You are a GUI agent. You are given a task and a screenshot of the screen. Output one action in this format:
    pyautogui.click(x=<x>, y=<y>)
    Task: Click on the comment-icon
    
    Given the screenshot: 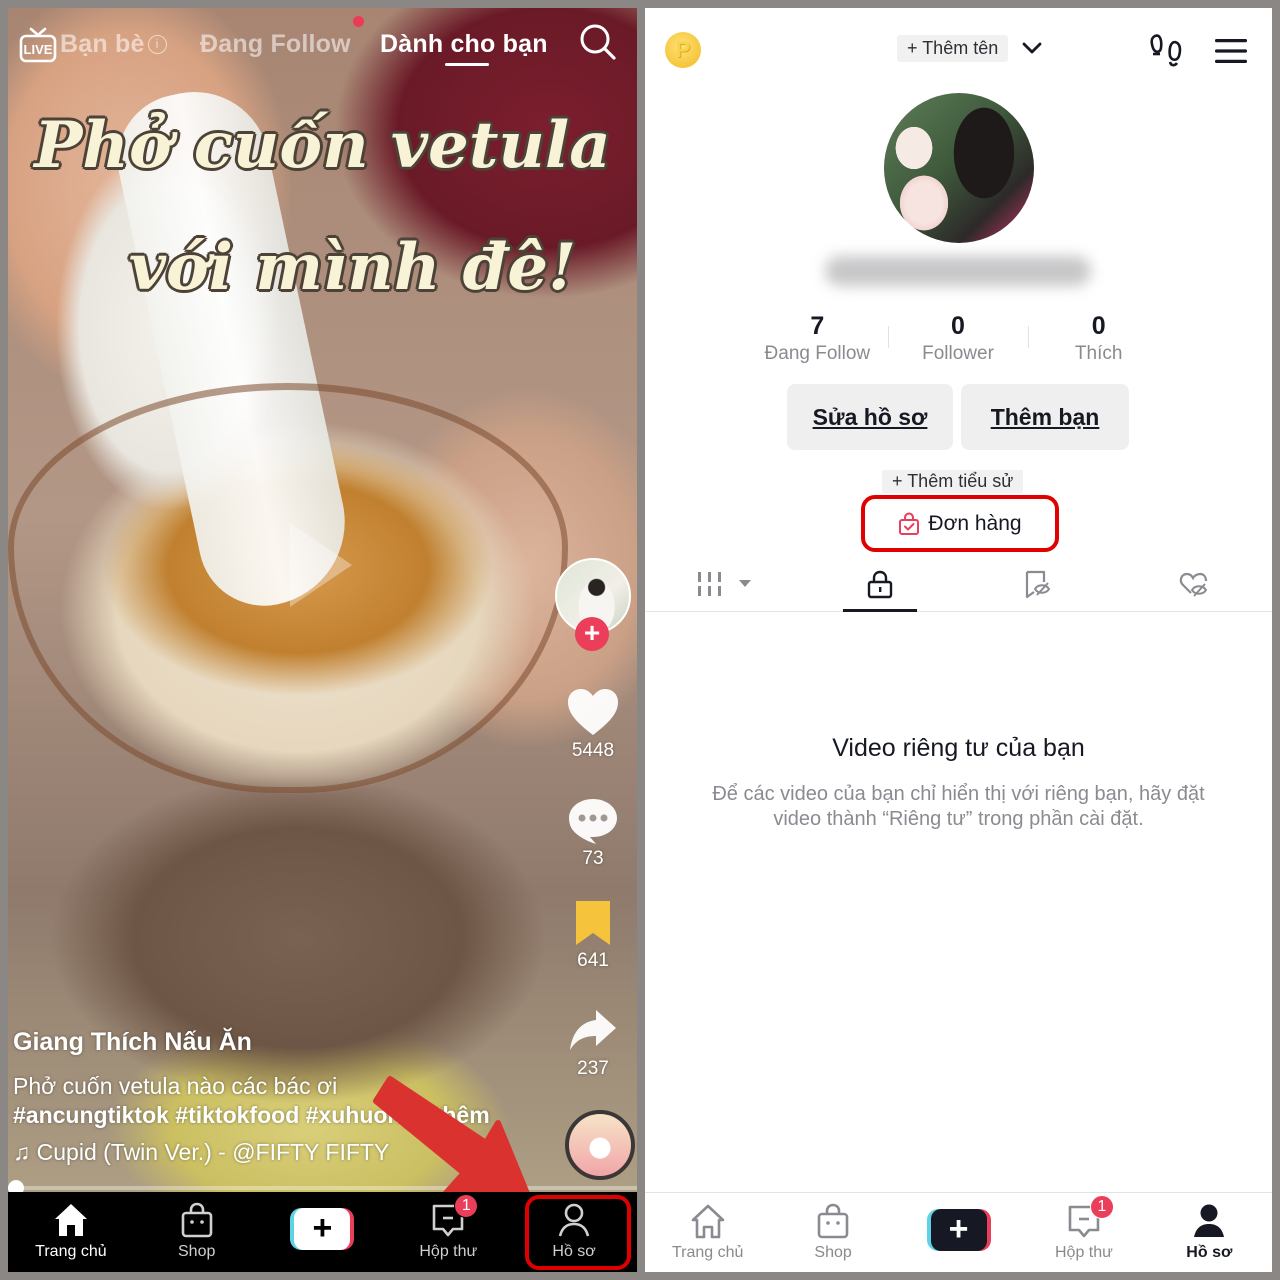 What is the action you would take?
    pyautogui.click(x=593, y=821)
    